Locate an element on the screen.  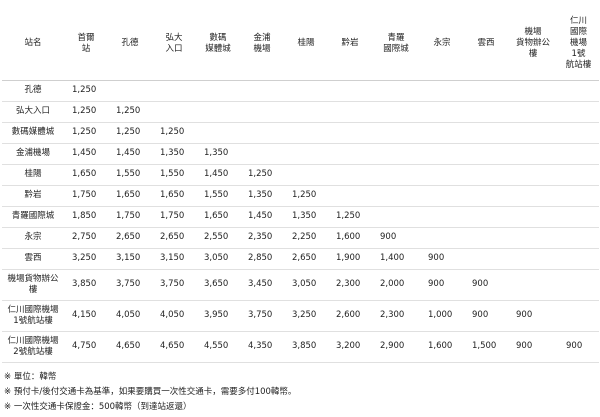
fare-cell: 3,250 is located at coordinates (86, 259).